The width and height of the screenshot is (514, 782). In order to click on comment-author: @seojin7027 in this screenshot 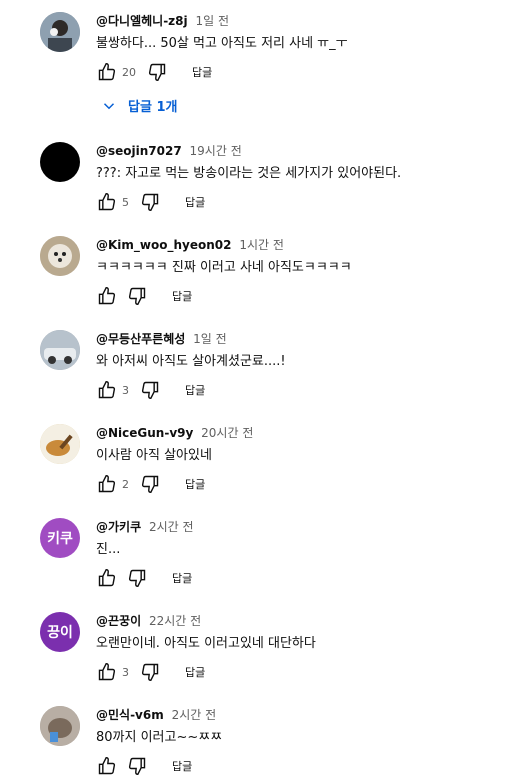, I will do `click(139, 151)`.